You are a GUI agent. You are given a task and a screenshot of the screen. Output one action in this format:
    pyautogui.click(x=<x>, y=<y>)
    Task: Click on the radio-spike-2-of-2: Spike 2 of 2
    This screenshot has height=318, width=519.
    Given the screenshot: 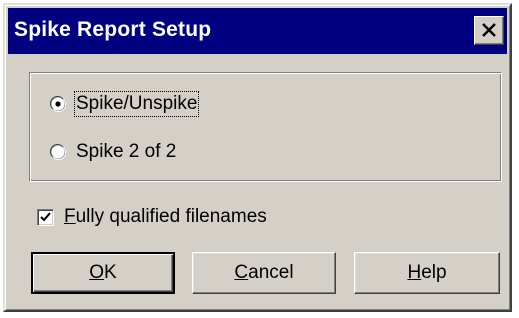 What is the action you would take?
    pyautogui.click(x=112, y=152)
    